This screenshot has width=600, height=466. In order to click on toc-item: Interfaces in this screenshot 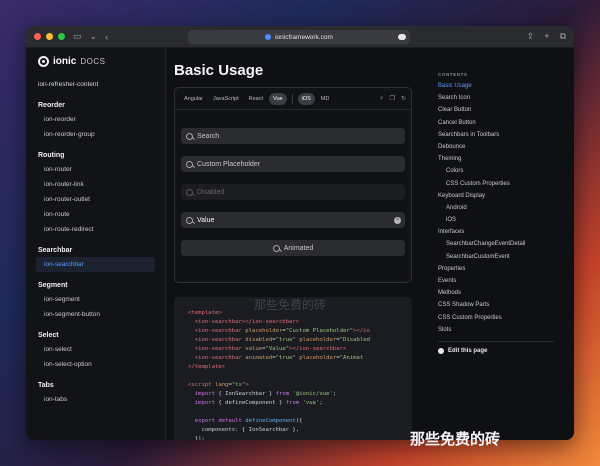, I will do `click(506, 232)`.